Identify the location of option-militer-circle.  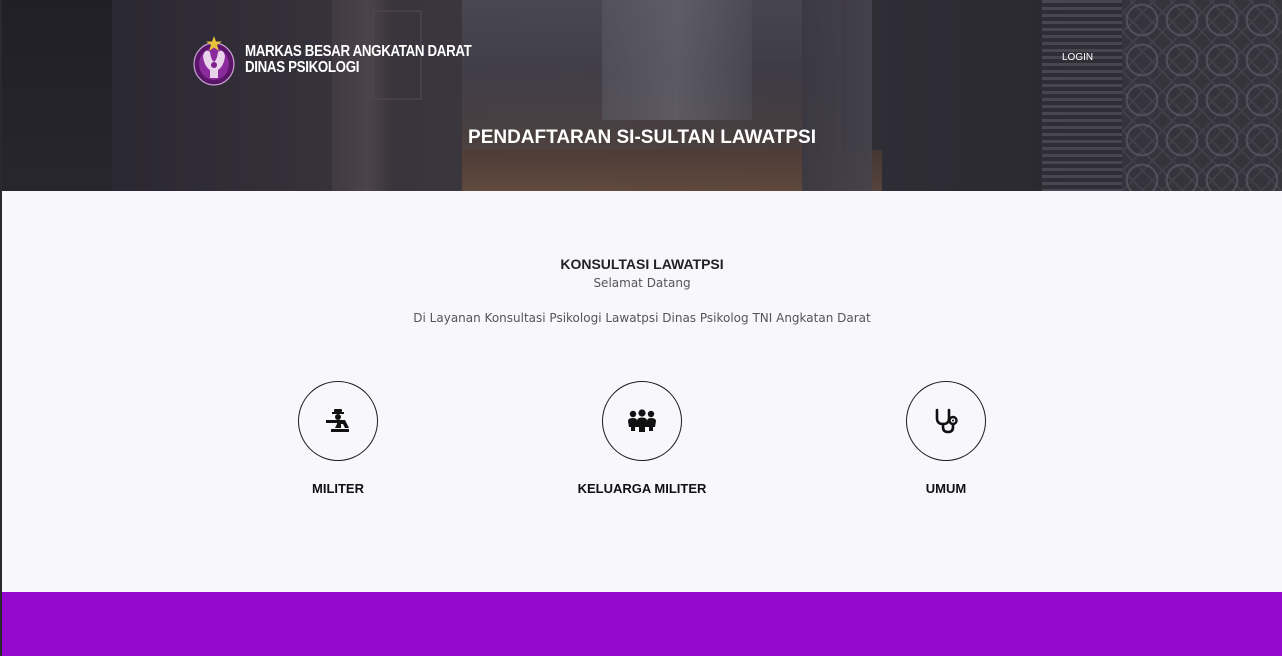
(338, 421).